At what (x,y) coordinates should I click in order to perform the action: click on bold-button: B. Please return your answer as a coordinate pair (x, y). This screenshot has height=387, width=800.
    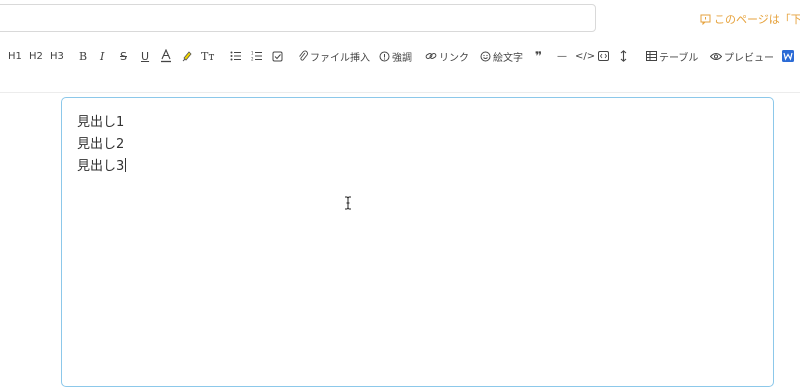
    Looking at the image, I should click on (83, 56).